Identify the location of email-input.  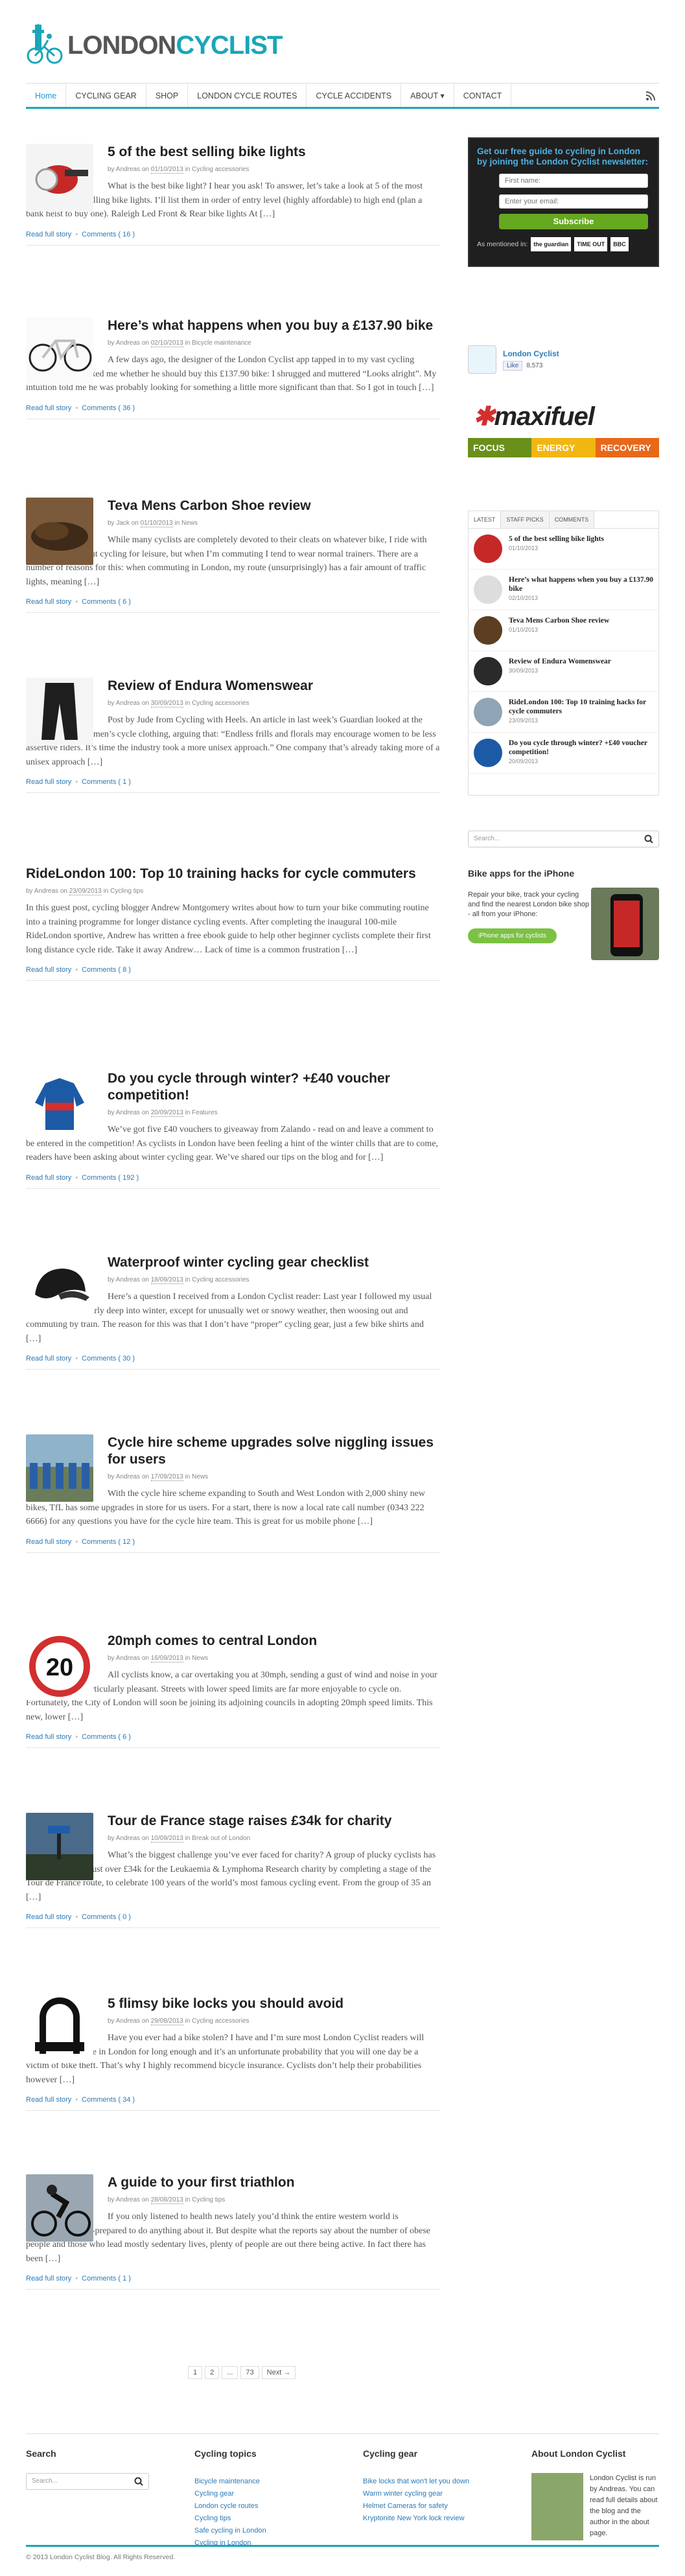
(573, 201).